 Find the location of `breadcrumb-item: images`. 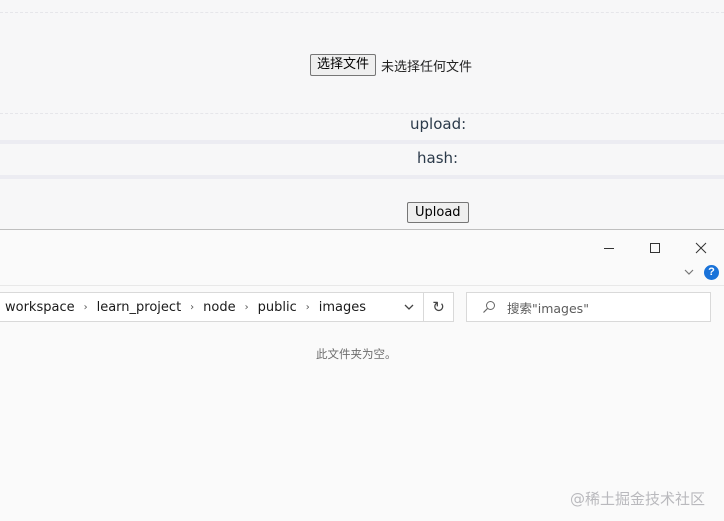

breadcrumb-item: images is located at coordinates (342, 307).